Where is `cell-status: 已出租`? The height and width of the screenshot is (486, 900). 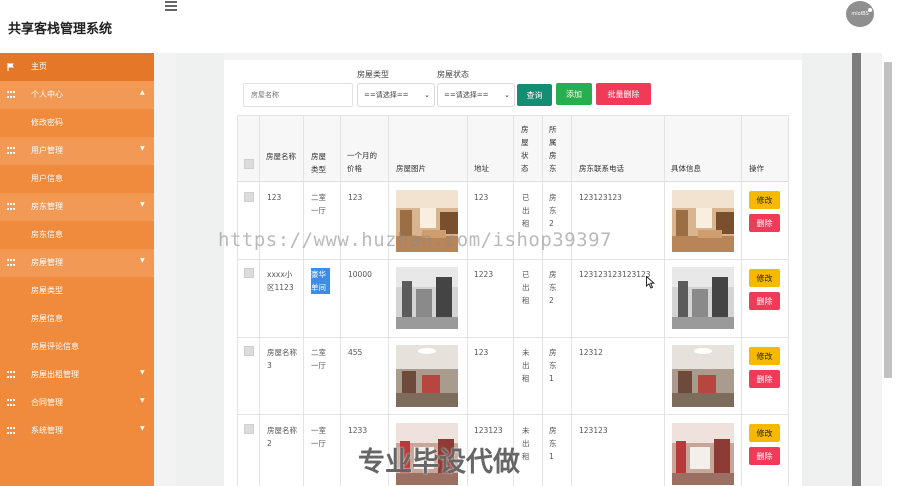
cell-status: 已出租 is located at coordinates (526, 287).